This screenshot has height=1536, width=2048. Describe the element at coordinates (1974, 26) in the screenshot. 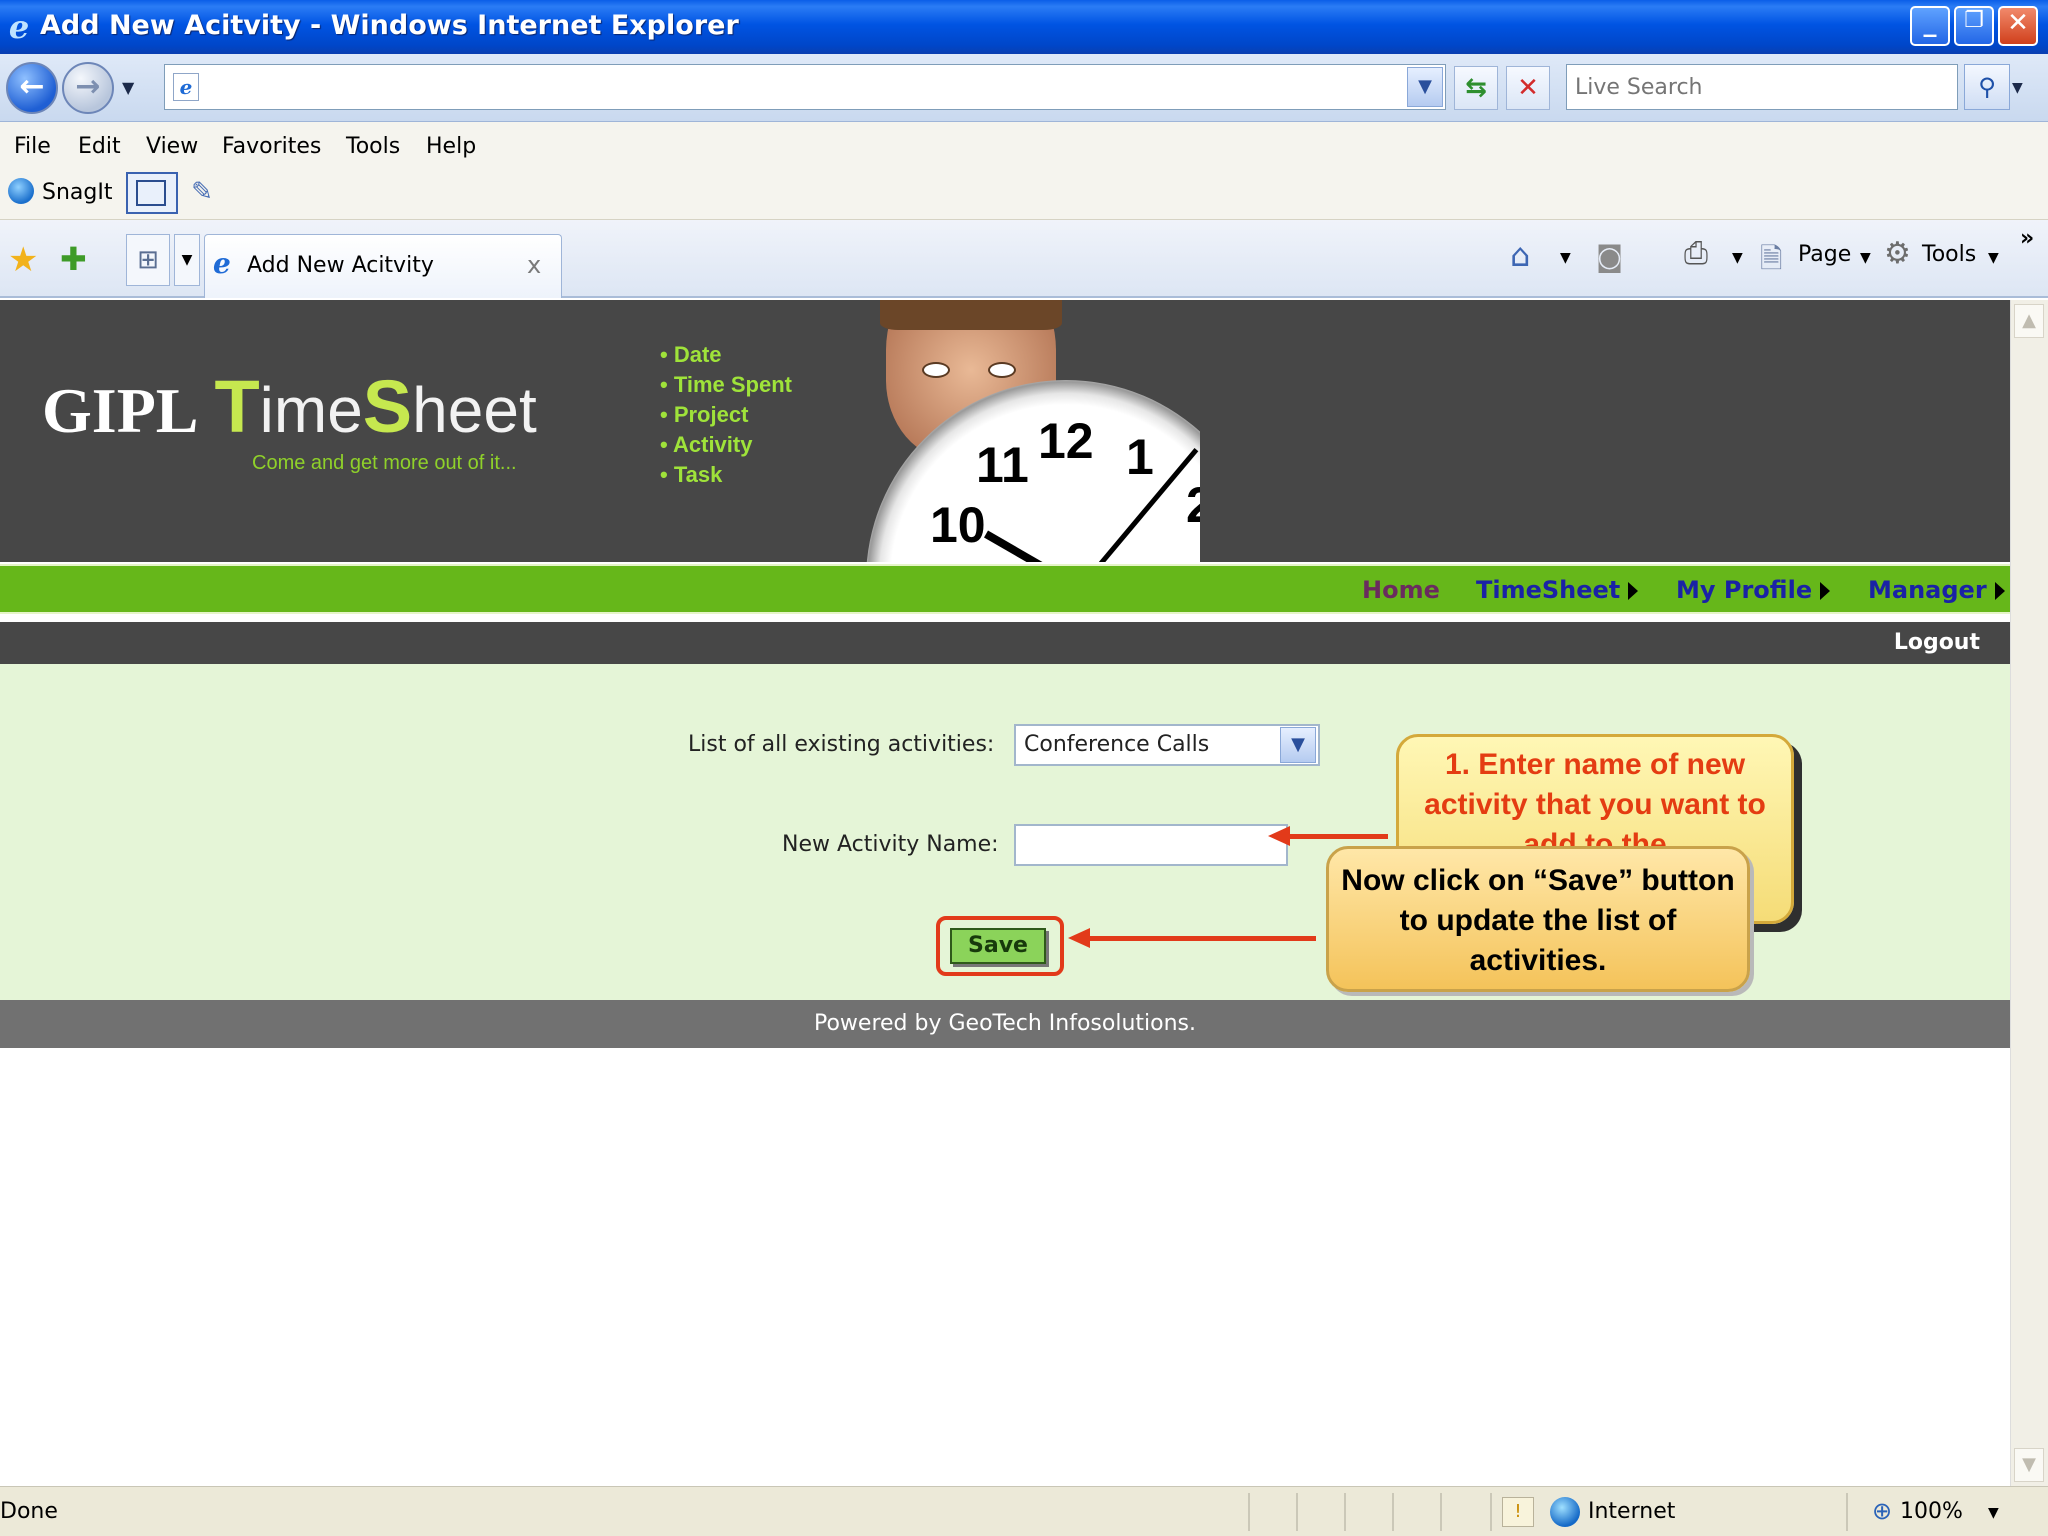

I see `restore-button: ❐` at that location.